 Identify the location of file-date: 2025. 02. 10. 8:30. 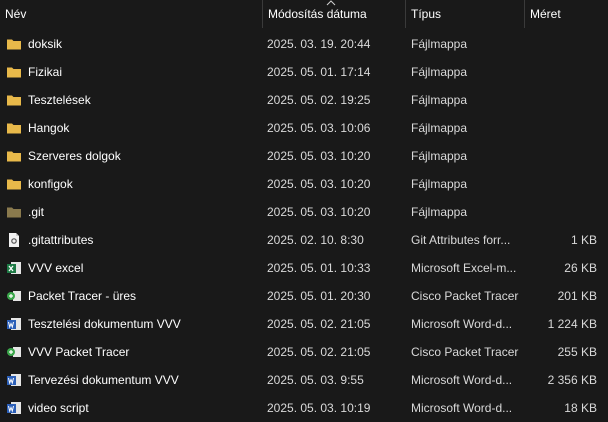
(315, 240).